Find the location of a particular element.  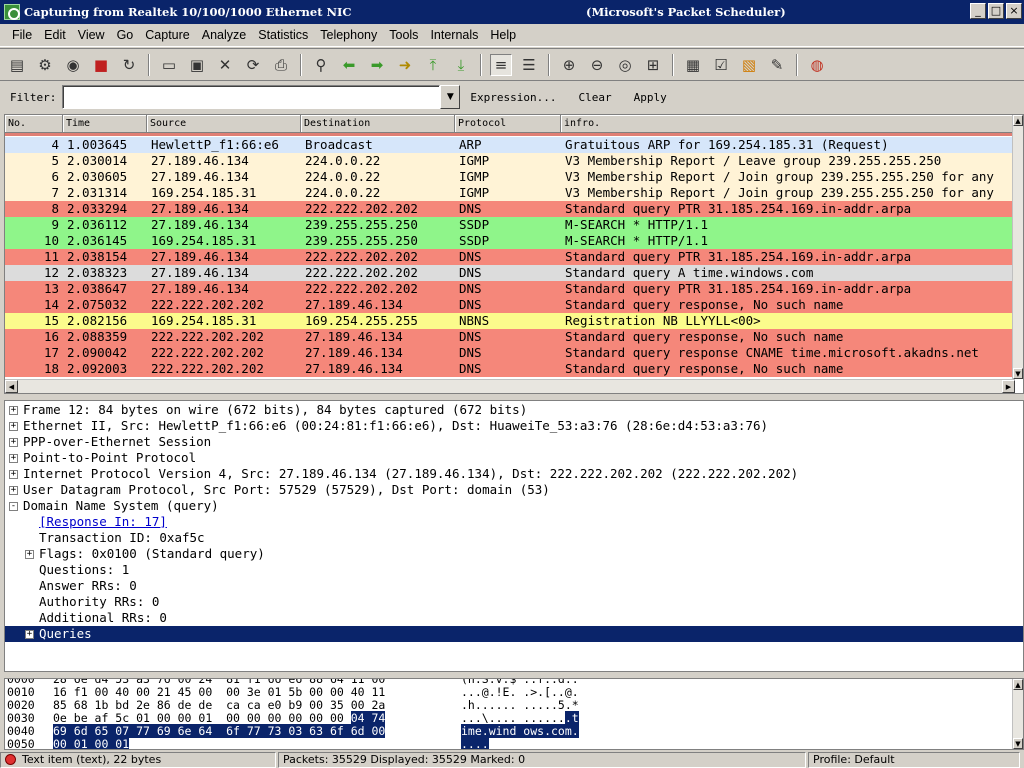

colorize-icon: ≡ is located at coordinates (501, 64).